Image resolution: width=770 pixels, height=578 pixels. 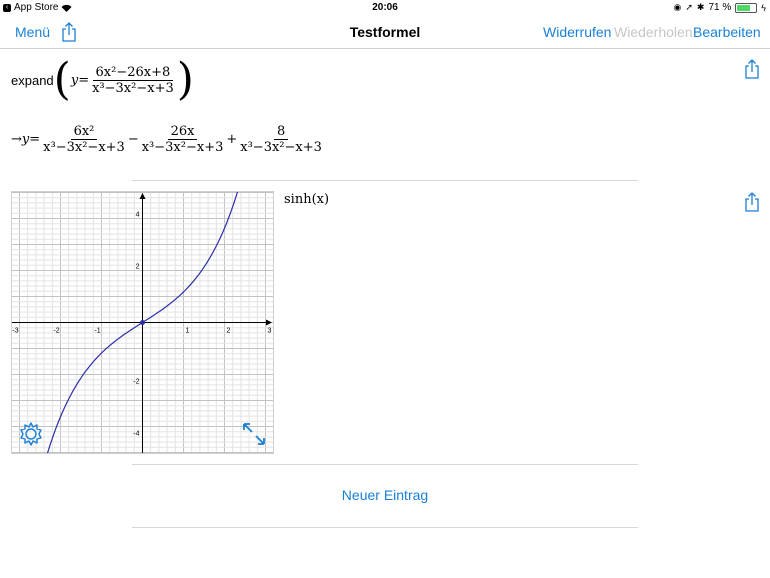 What do you see at coordinates (727, 32) in the screenshot?
I see `edit-button: Bearbeiten` at bounding box center [727, 32].